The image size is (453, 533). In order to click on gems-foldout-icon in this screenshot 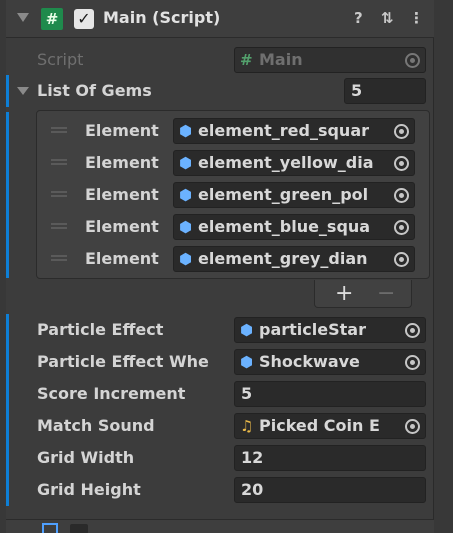, I will do `click(23, 91)`.